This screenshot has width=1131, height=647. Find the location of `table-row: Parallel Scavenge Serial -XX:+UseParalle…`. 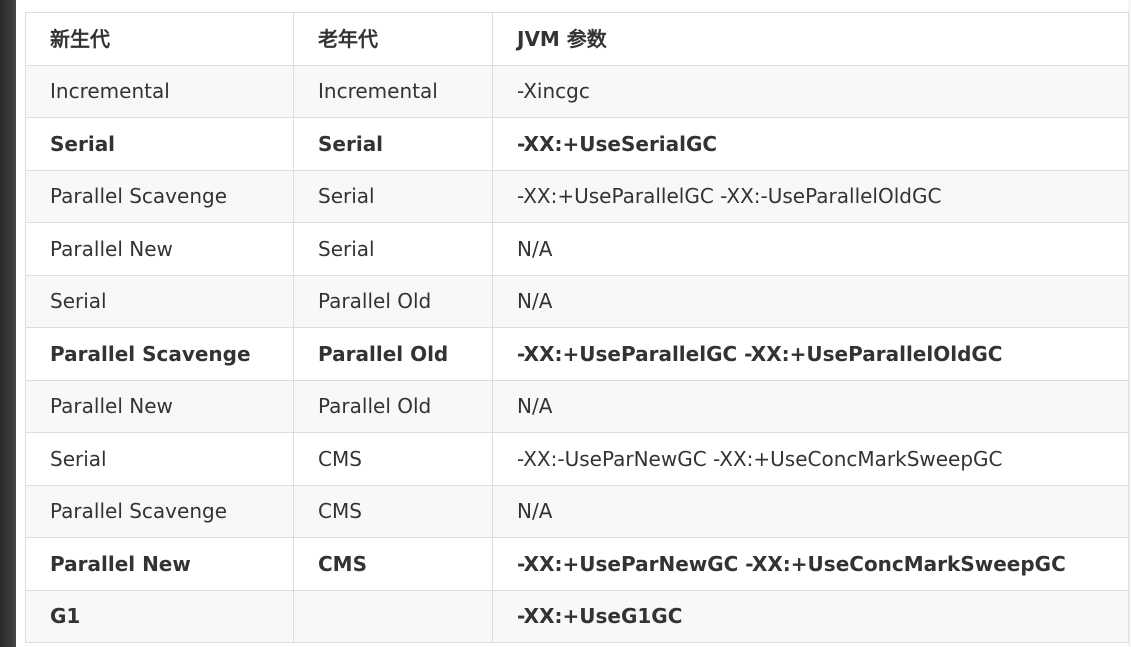

table-row: Parallel Scavenge Serial -XX:+UseParalle… is located at coordinates (577, 196).